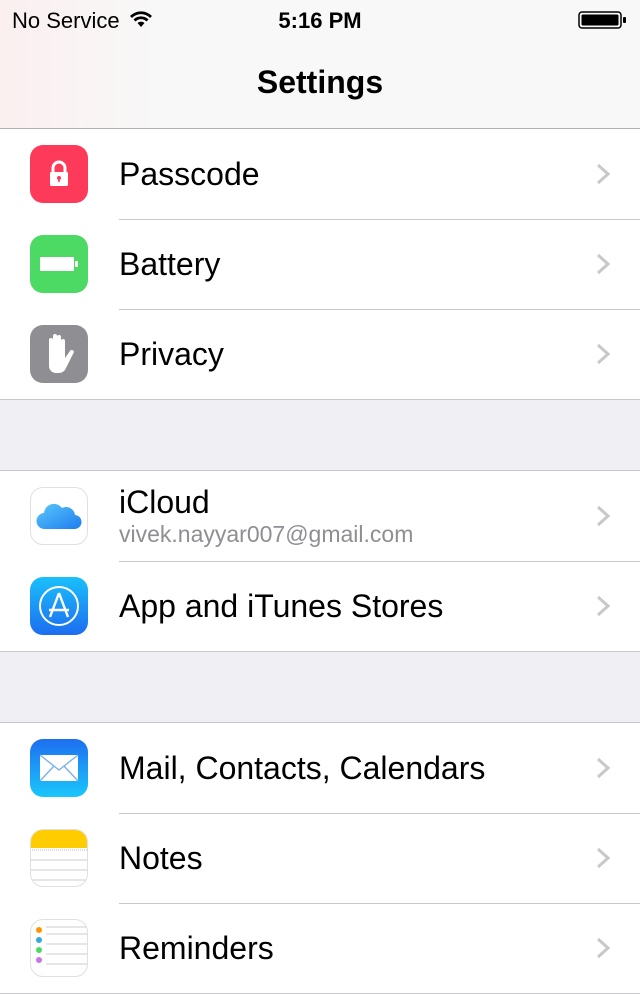  I want to click on battery-full-icon, so click(603, 23).